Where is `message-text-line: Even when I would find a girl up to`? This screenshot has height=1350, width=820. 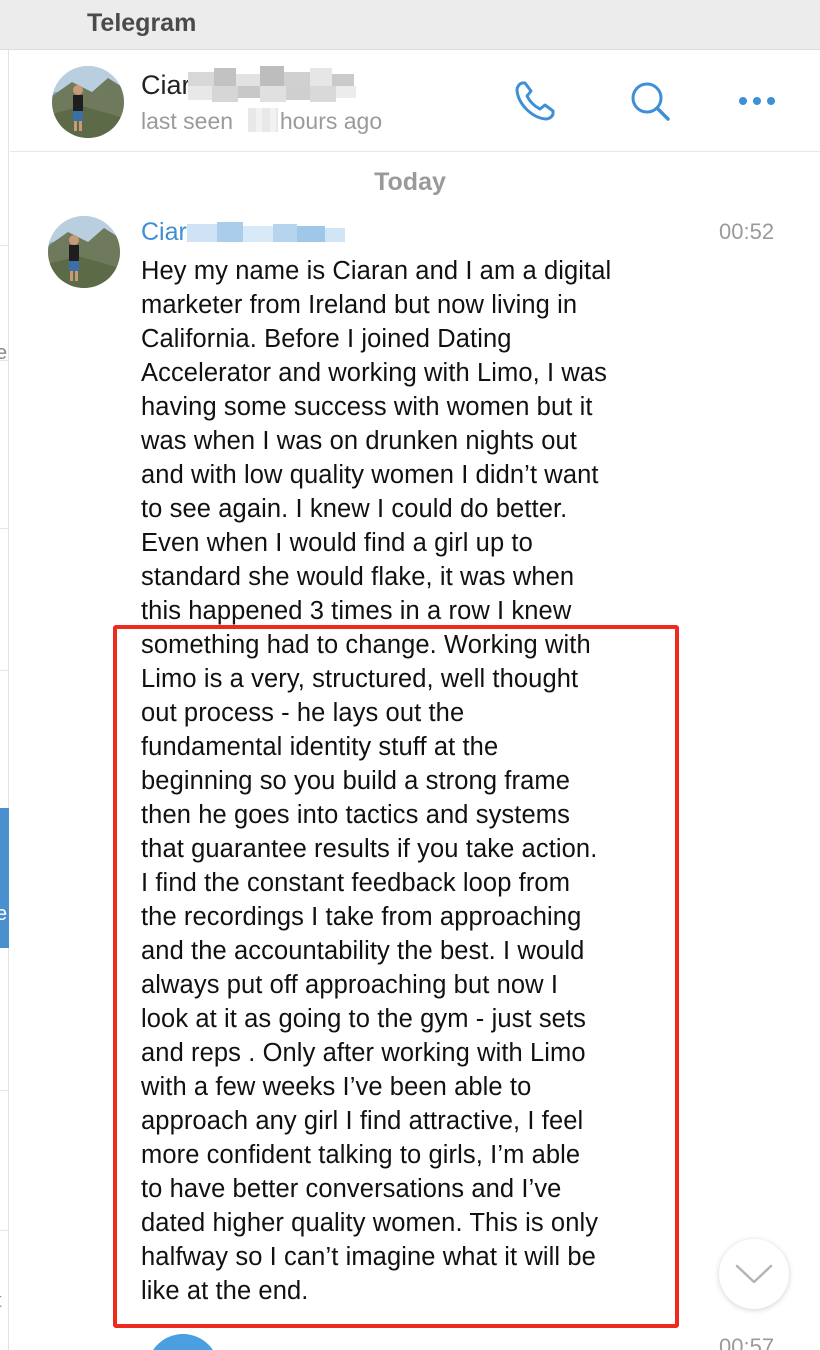 message-text-line: Even when I would find a girl up to is located at coordinates (337, 543).